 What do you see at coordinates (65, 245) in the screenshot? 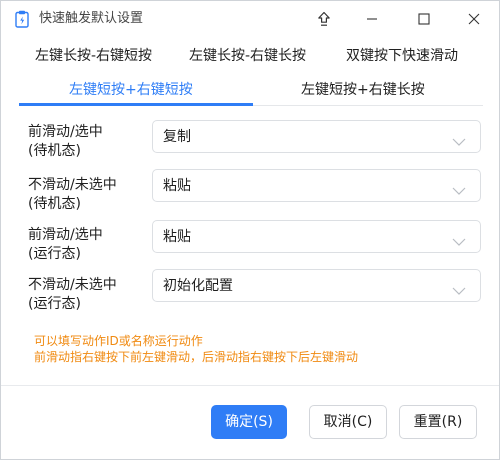
I see `setting-label: 前滑动/选中 (运行态)` at bounding box center [65, 245].